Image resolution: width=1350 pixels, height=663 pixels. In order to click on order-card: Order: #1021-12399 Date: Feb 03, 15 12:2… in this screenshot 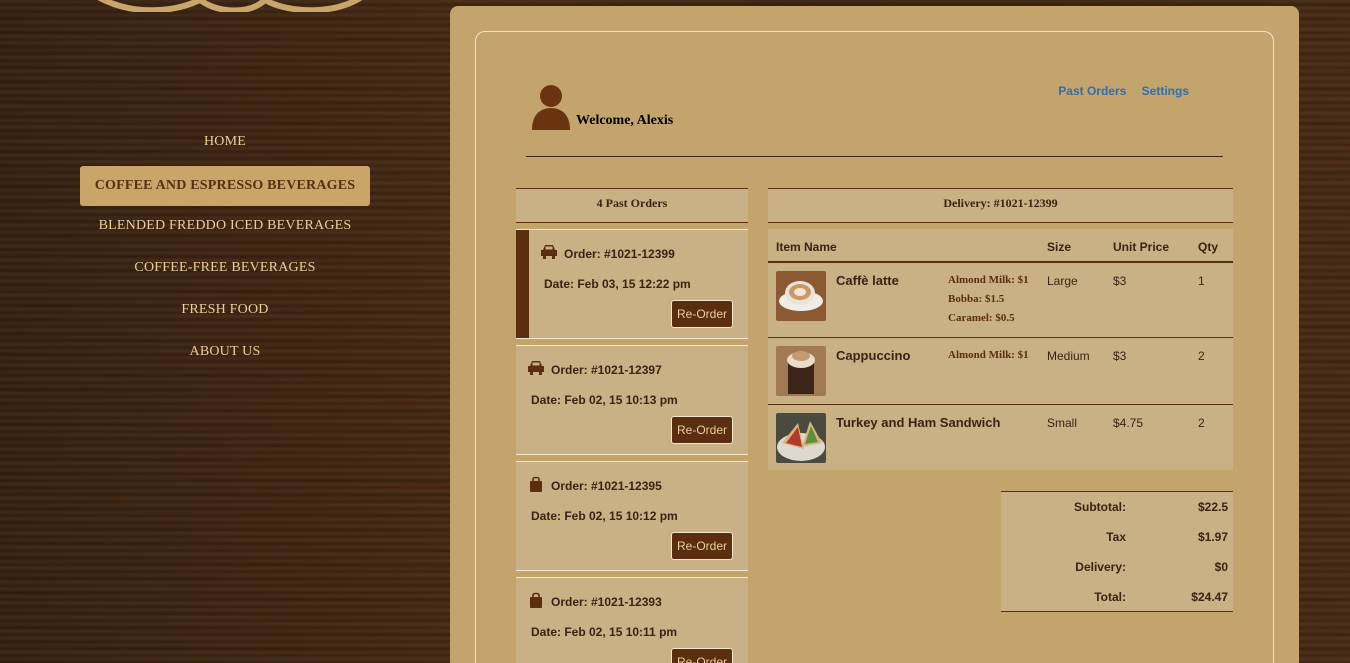, I will do `click(632, 284)`.